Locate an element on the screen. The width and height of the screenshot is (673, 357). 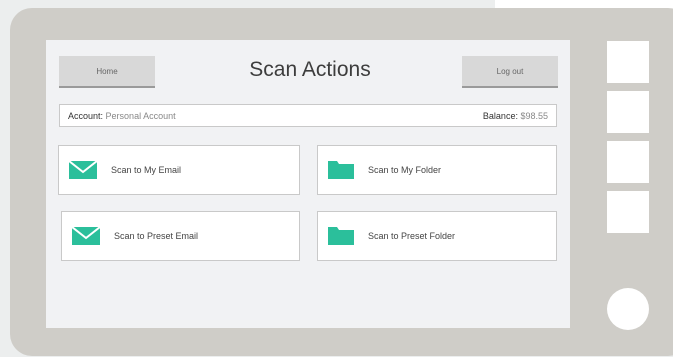
action-label: Scan to My Email is located at coordinates (146, 170).